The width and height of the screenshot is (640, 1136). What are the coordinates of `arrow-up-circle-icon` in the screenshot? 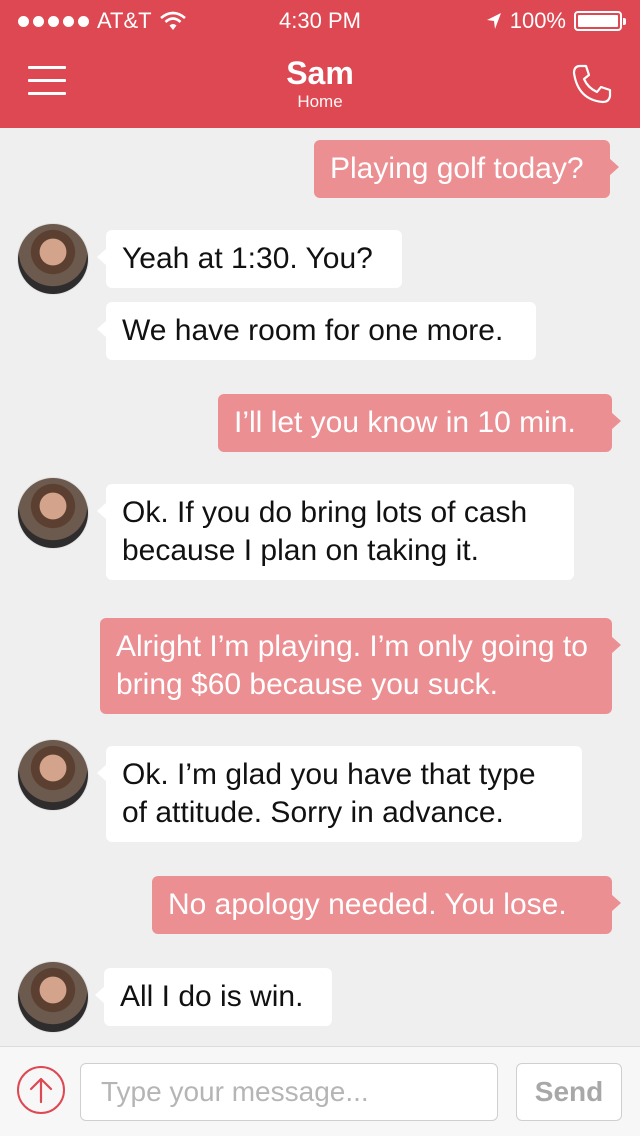 It's located at (41, 1090).